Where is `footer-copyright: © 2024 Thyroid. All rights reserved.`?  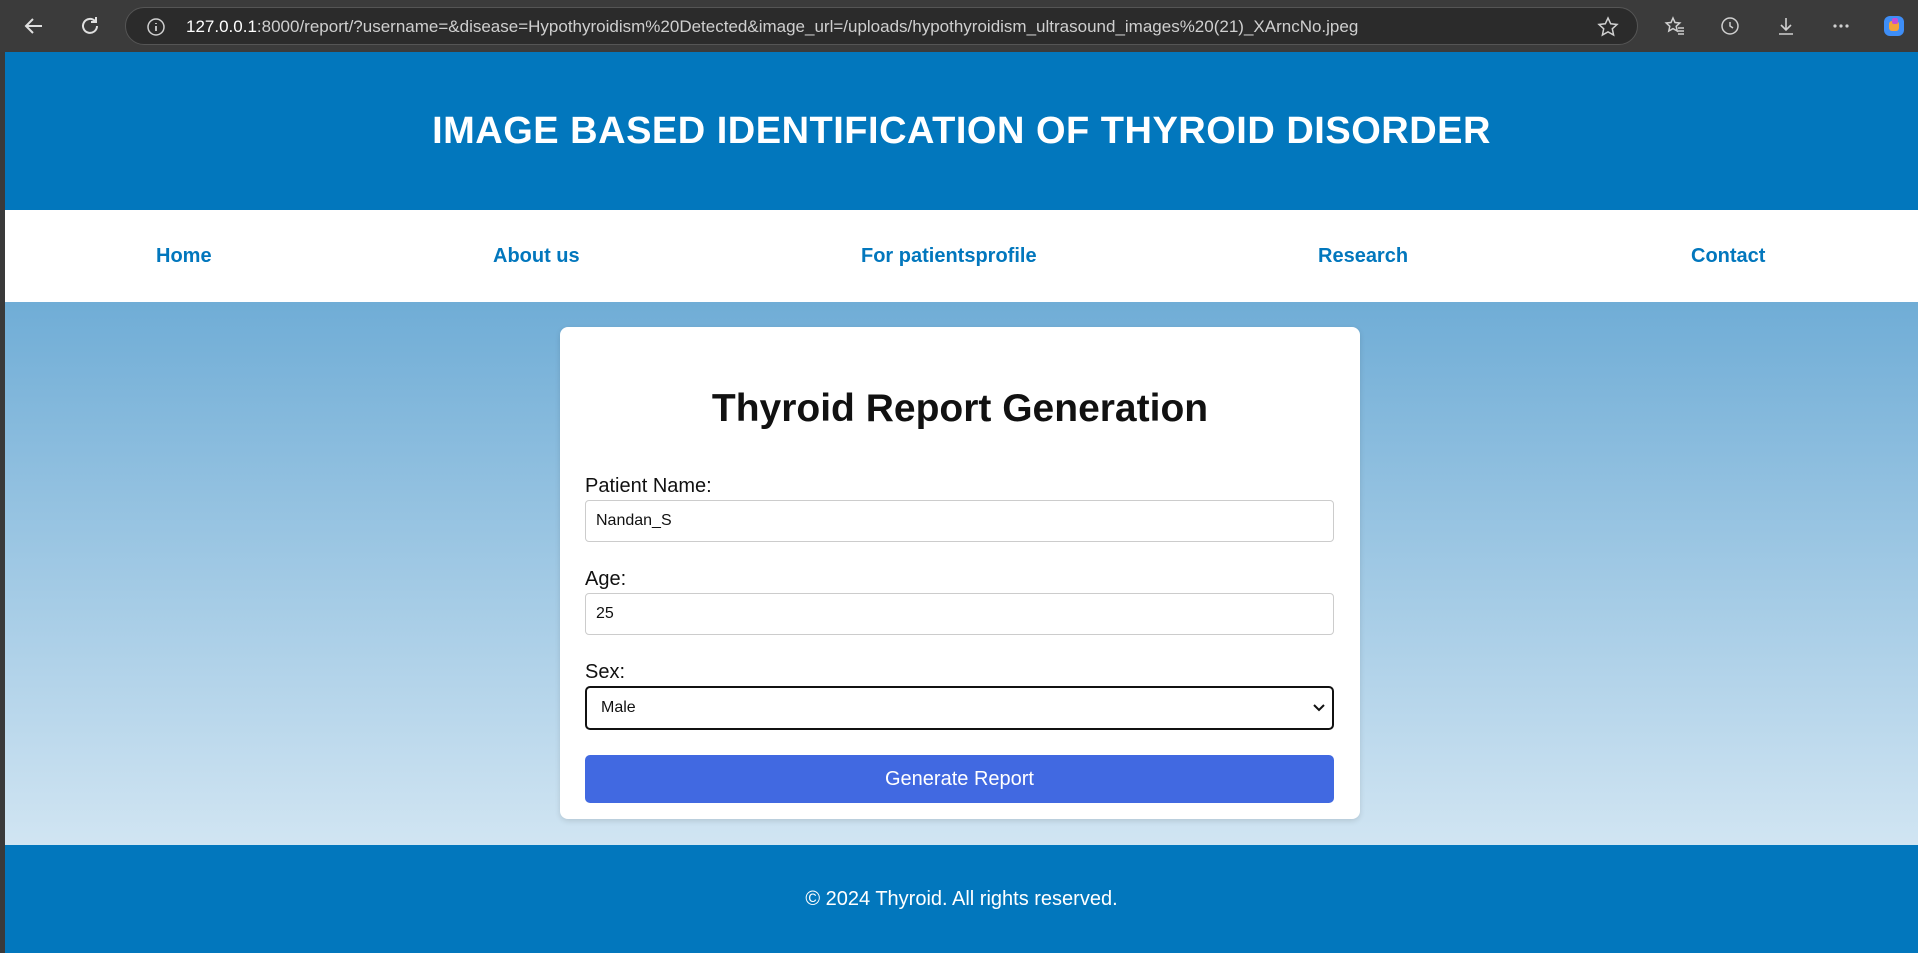
footer-copyright: © 2024 Thyroid. All rights reserved. is located at coordinates (961, 898).